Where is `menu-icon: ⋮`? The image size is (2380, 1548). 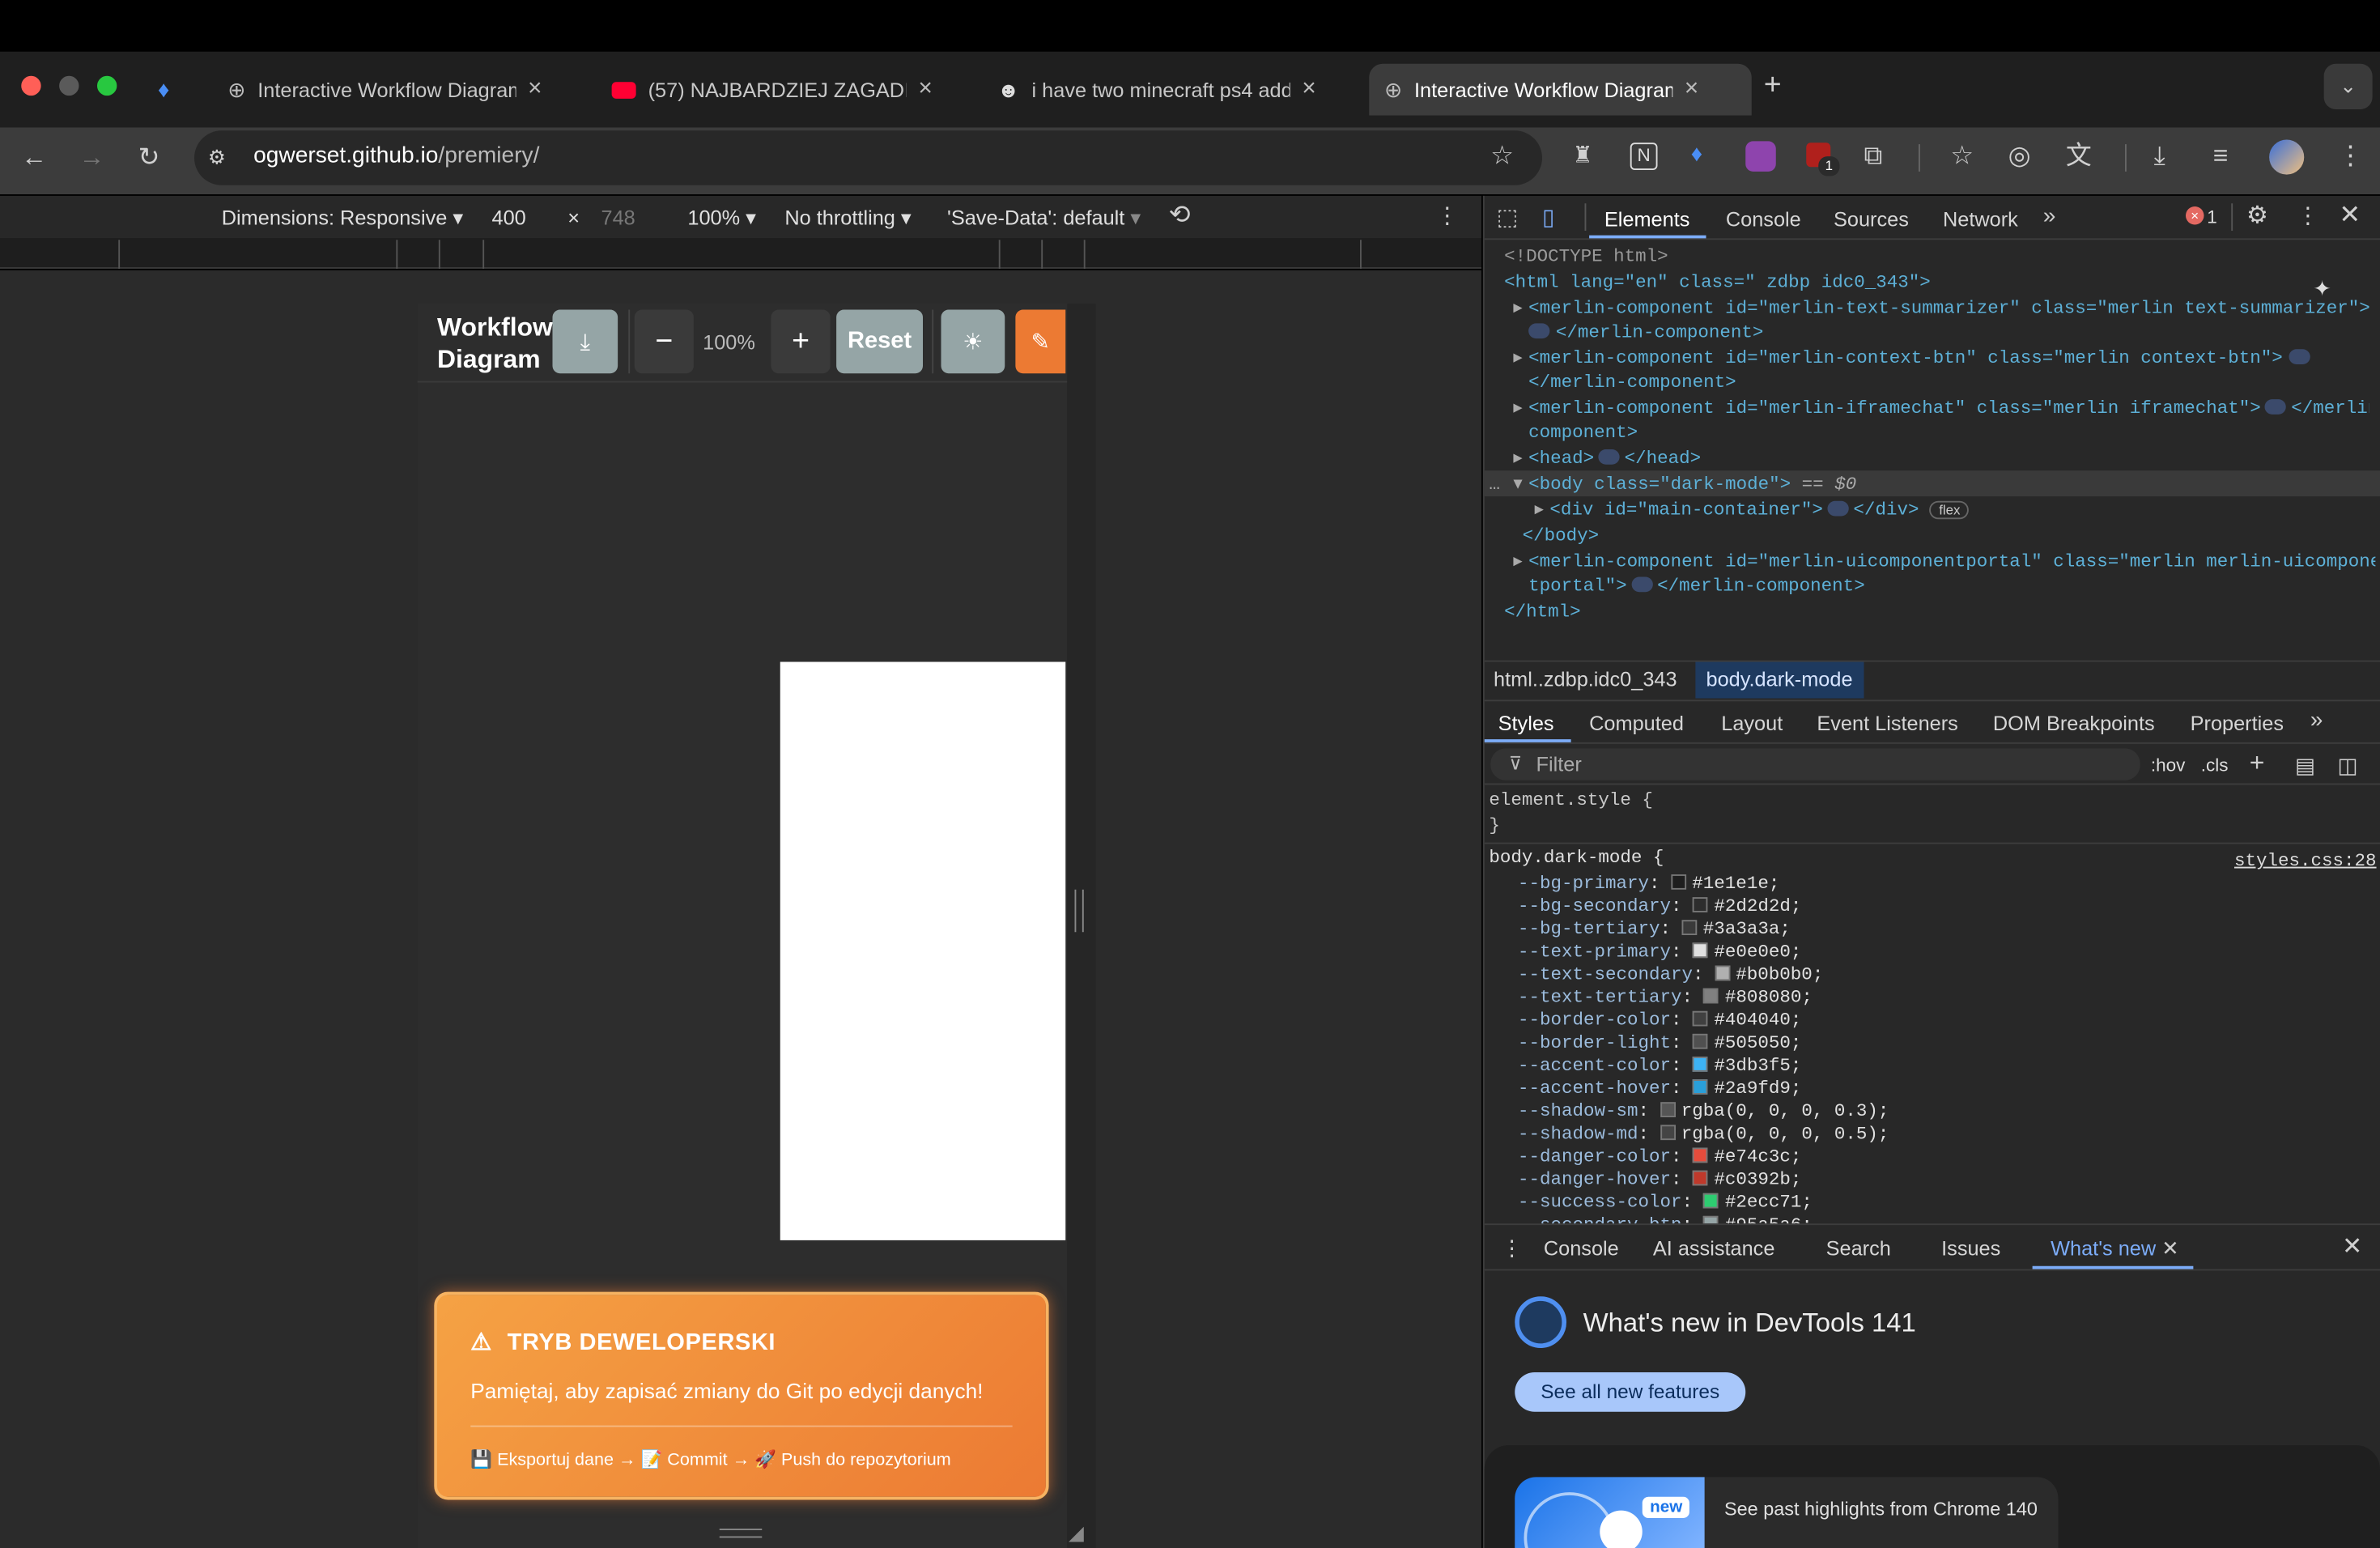 menu-icon: ⋮ is located at coordinates (2351, 157).